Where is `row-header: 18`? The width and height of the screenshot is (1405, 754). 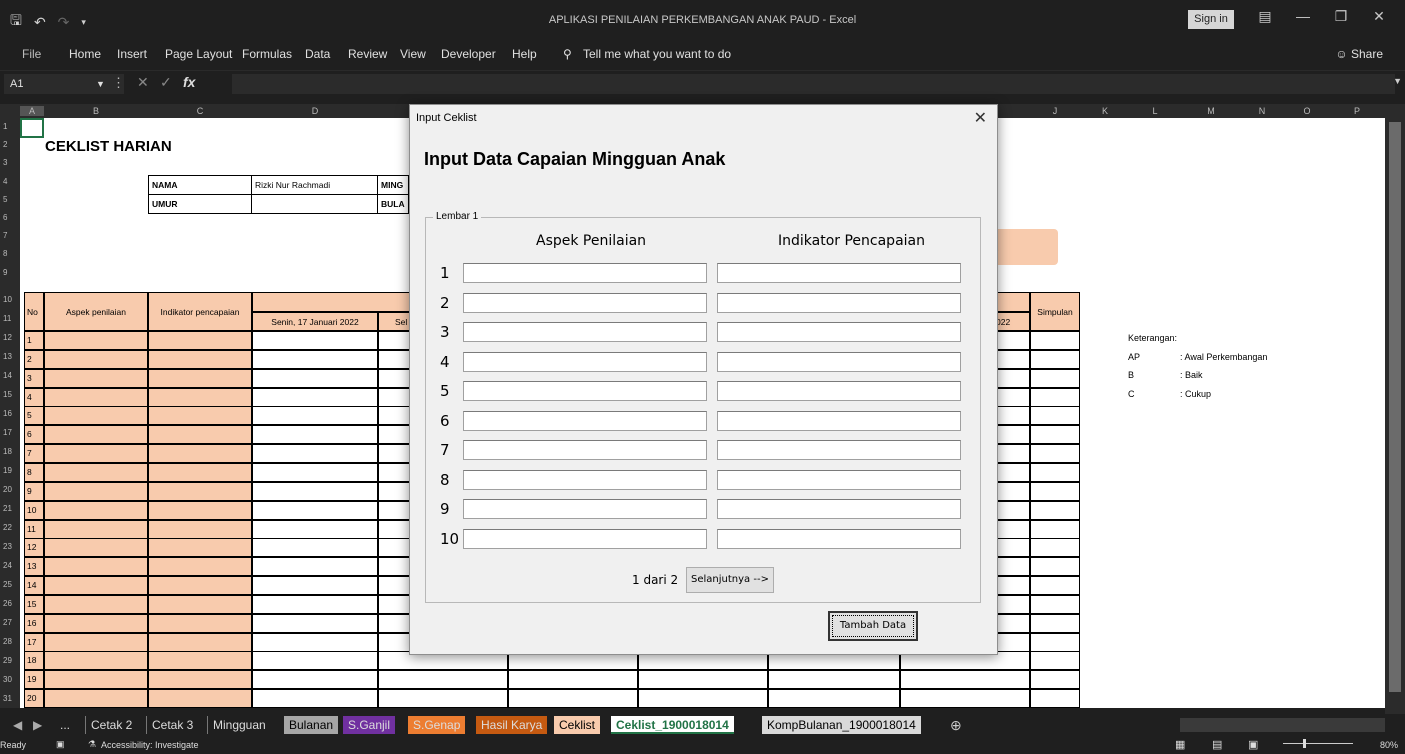
row-header: 18 is located at coordinates (7, 451).